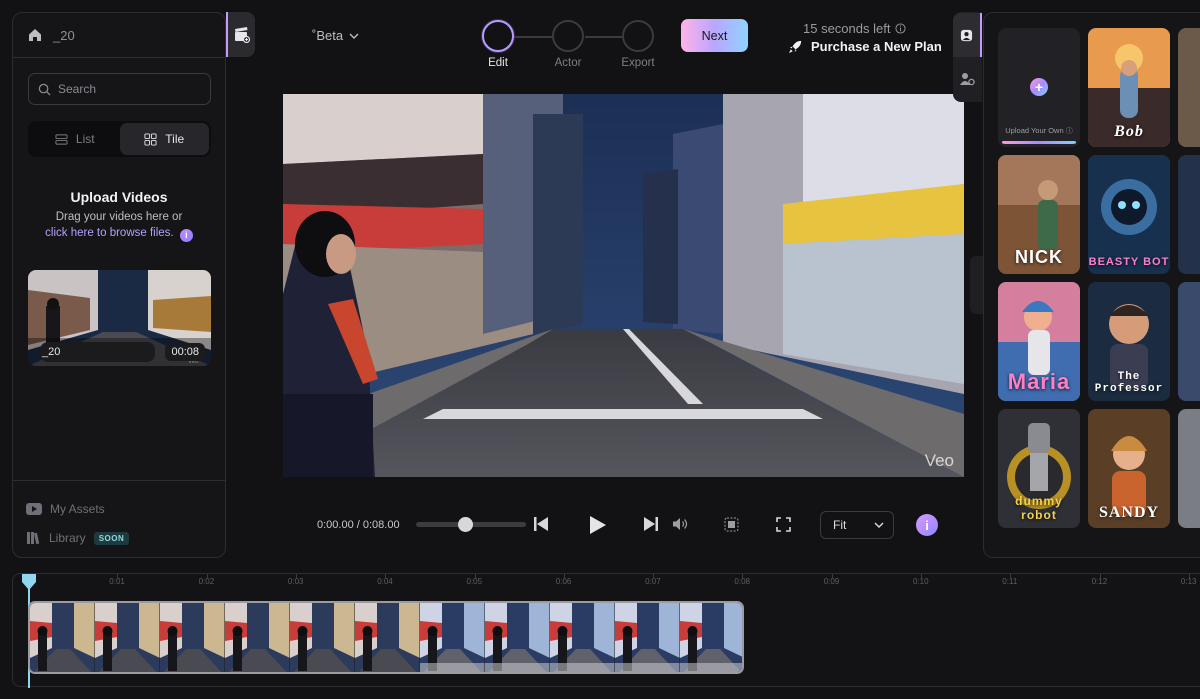 This screenshot has height=699, width=1200. What do you see at coordinates (927, 525) in the screenshot?
I see `info-button: i` at bounding box center [927, 525].